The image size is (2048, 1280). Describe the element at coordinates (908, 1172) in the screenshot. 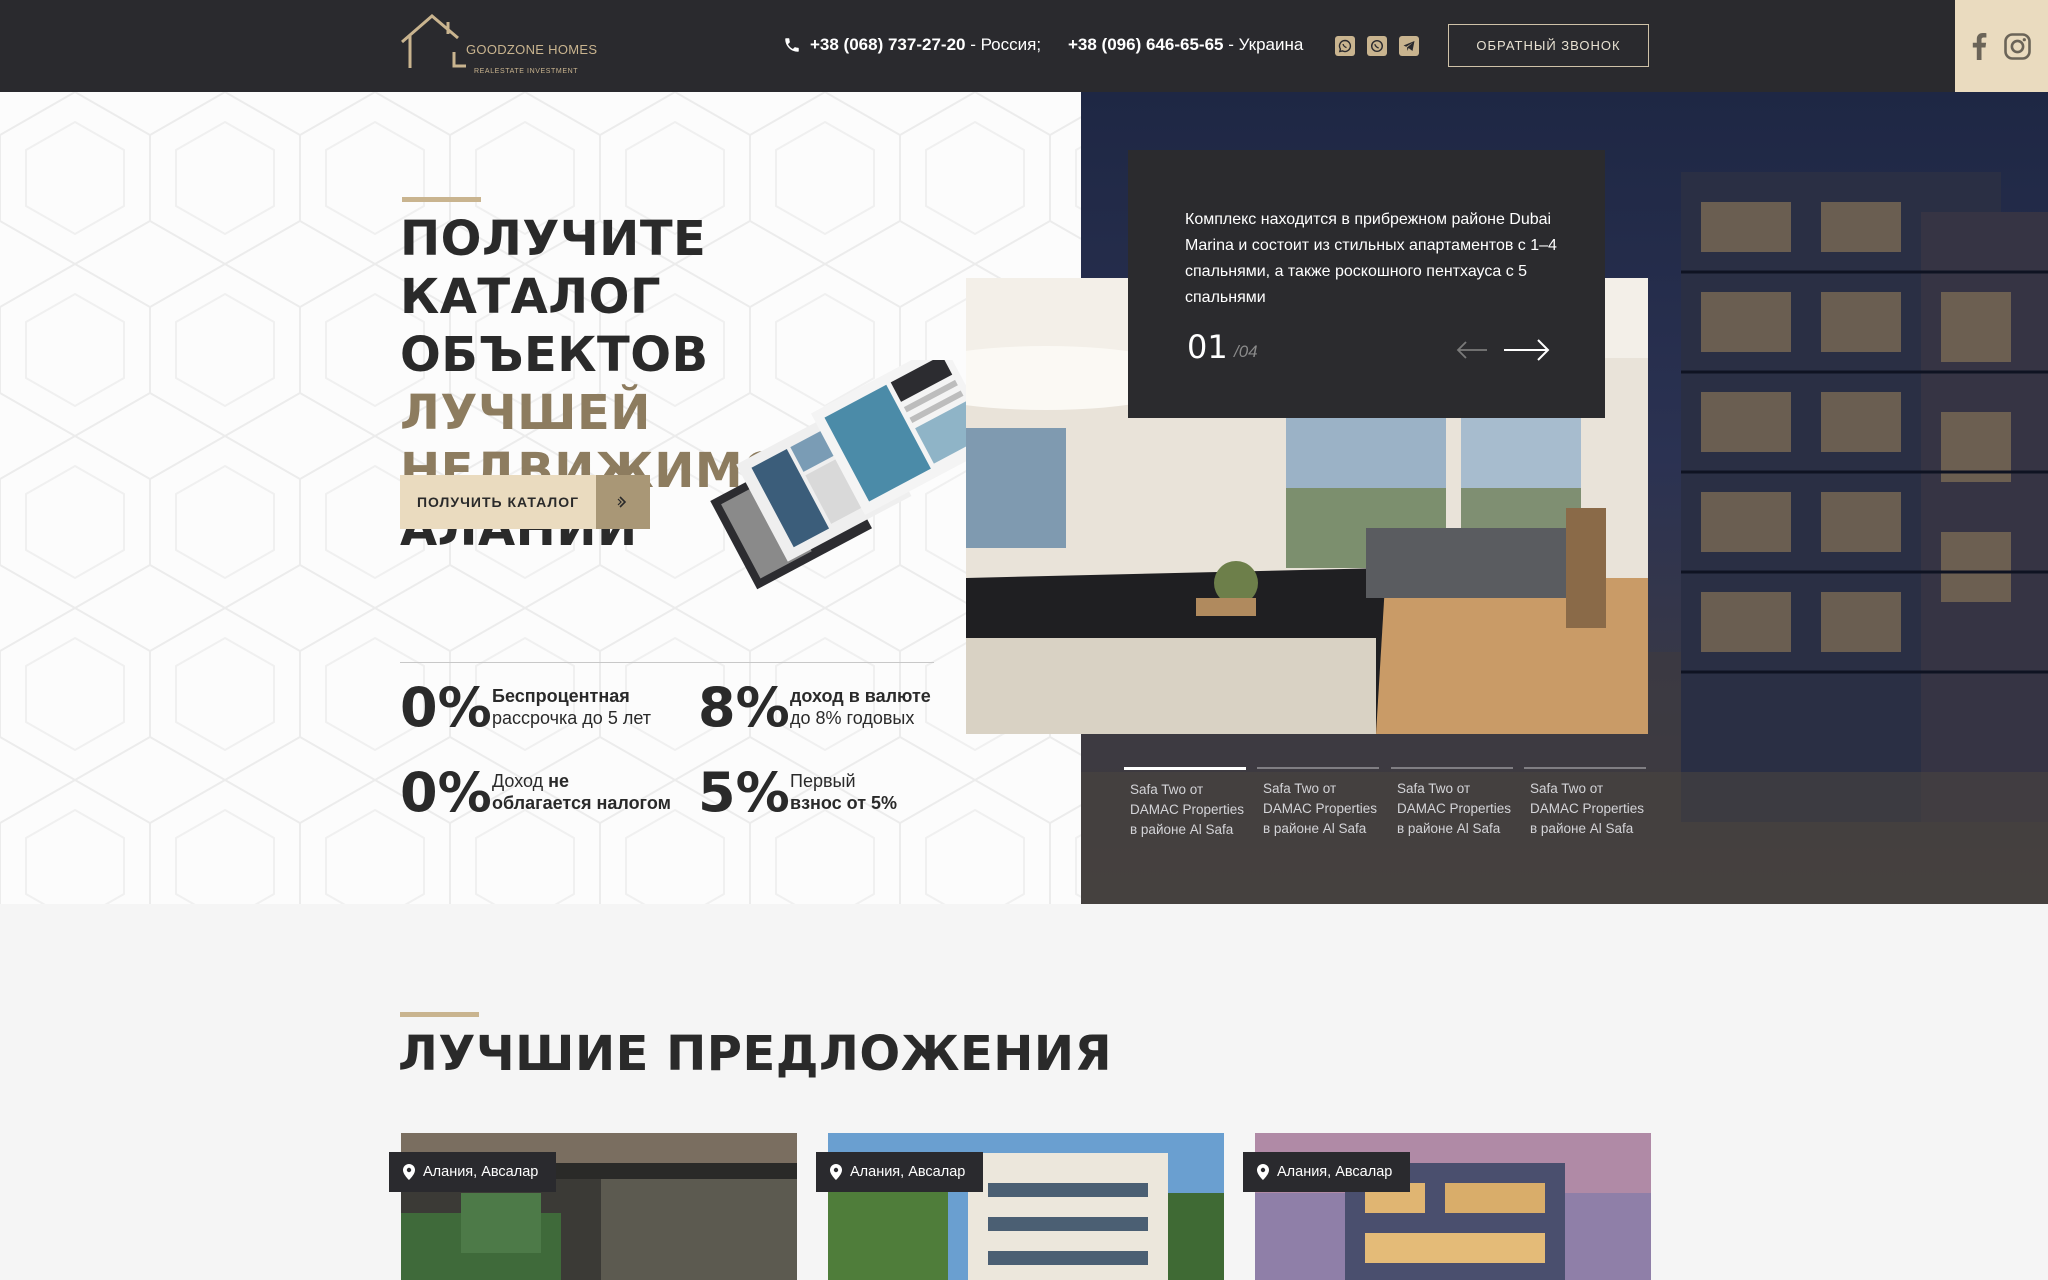

I see `offer-location-2: Алания, Авсалар` at that location.